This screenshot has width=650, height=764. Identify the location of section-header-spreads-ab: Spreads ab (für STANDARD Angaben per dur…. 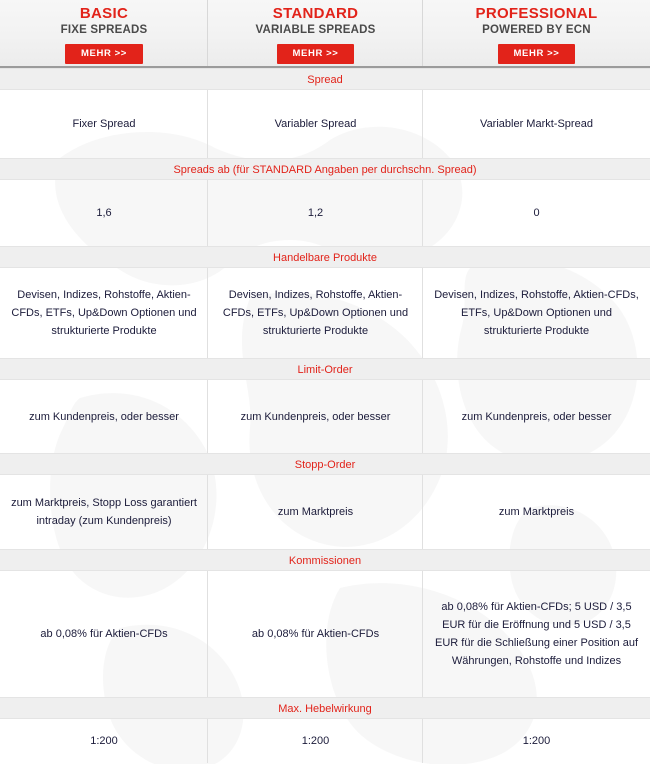
(325, 169).